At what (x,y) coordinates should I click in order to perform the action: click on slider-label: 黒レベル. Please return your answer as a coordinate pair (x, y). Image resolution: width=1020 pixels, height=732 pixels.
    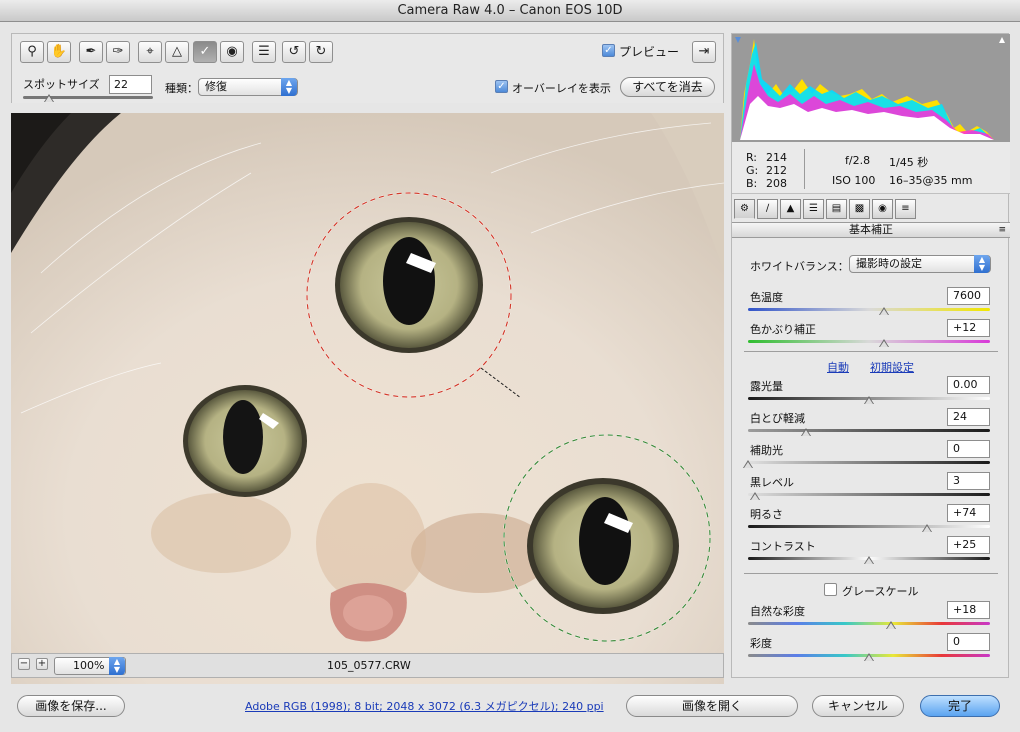
    Looking at the image, I should click on (772, 482).